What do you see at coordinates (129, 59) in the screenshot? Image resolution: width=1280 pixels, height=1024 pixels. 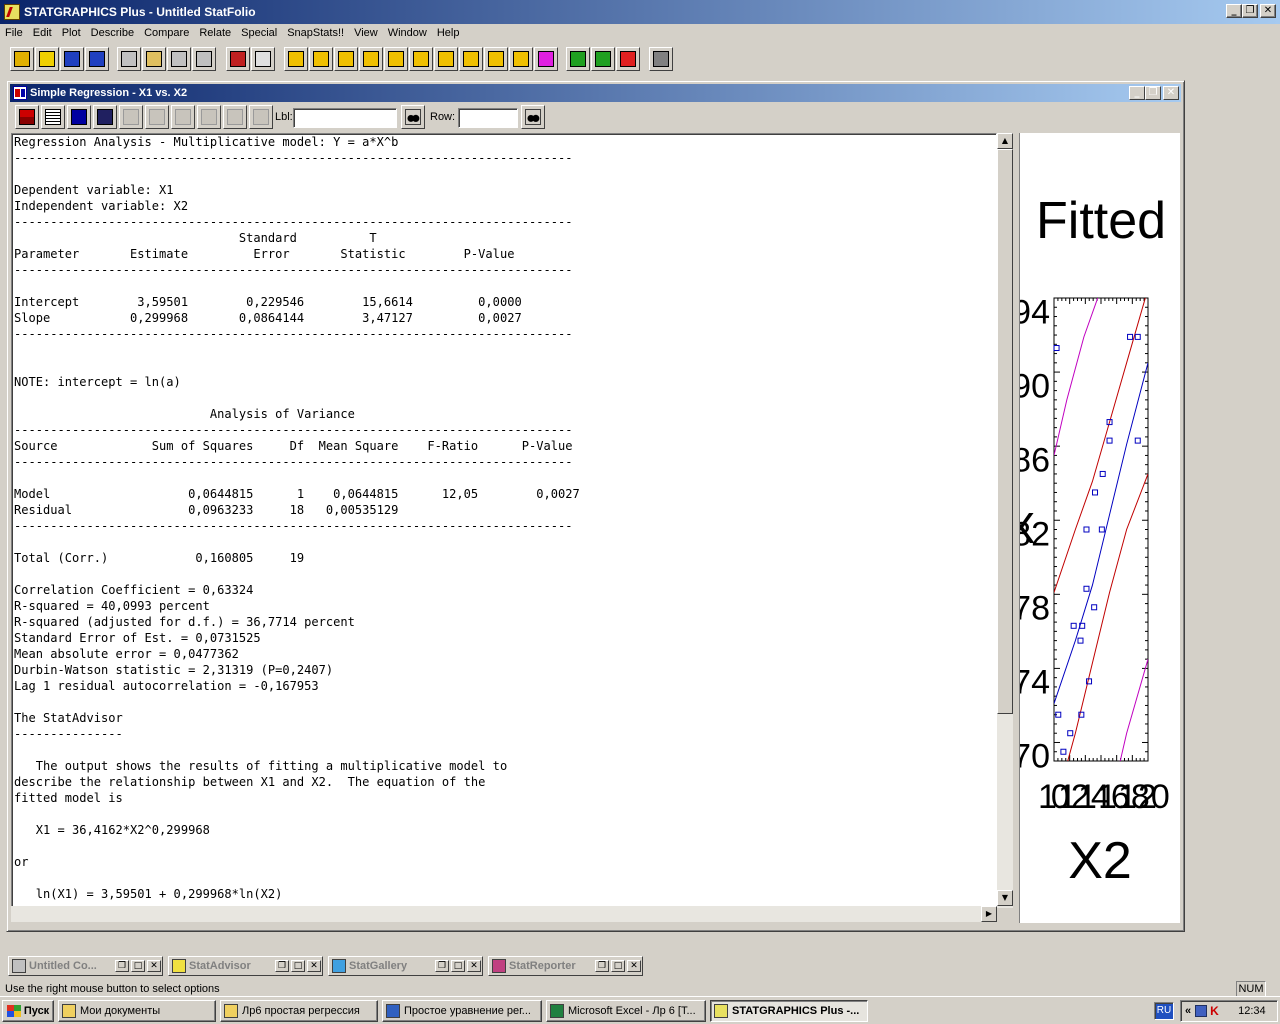 I see `cut-button` at bounding box center [129, 59].